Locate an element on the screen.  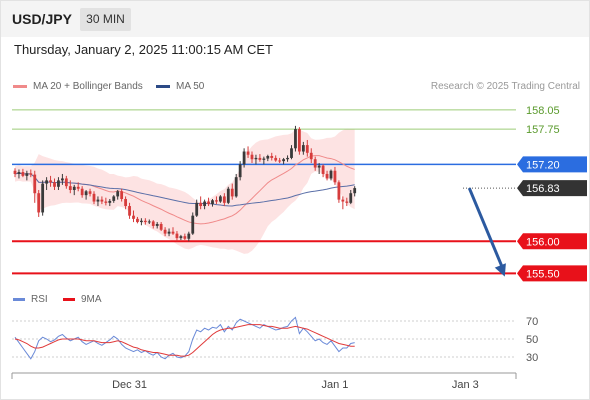
resistance-label: 158.05 is located at coordinates (543, 111).